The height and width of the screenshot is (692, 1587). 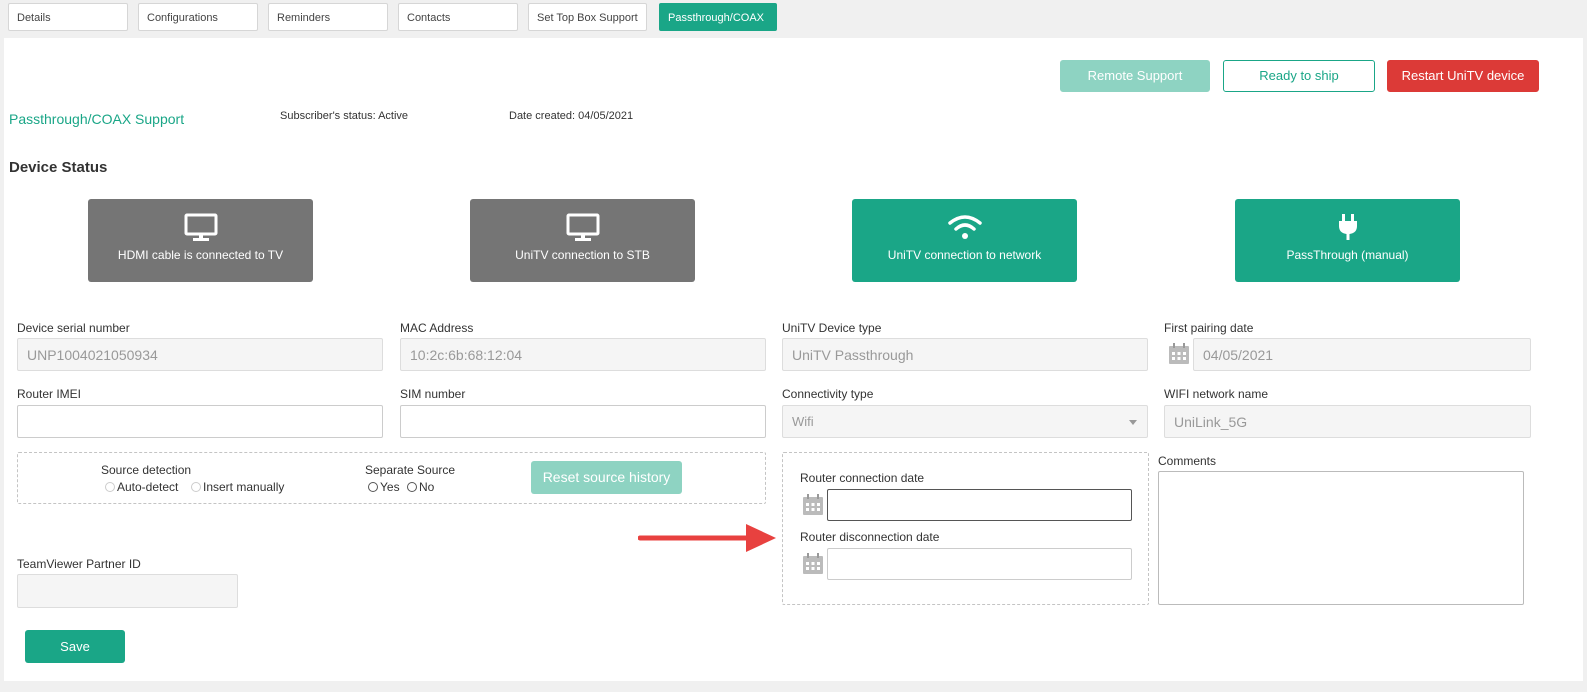 What do you see at coordinates (587, 17) in the screenshot?
I see `tab-set-top-box-support: Set Top Box Support` at bounding box center [587, 17].